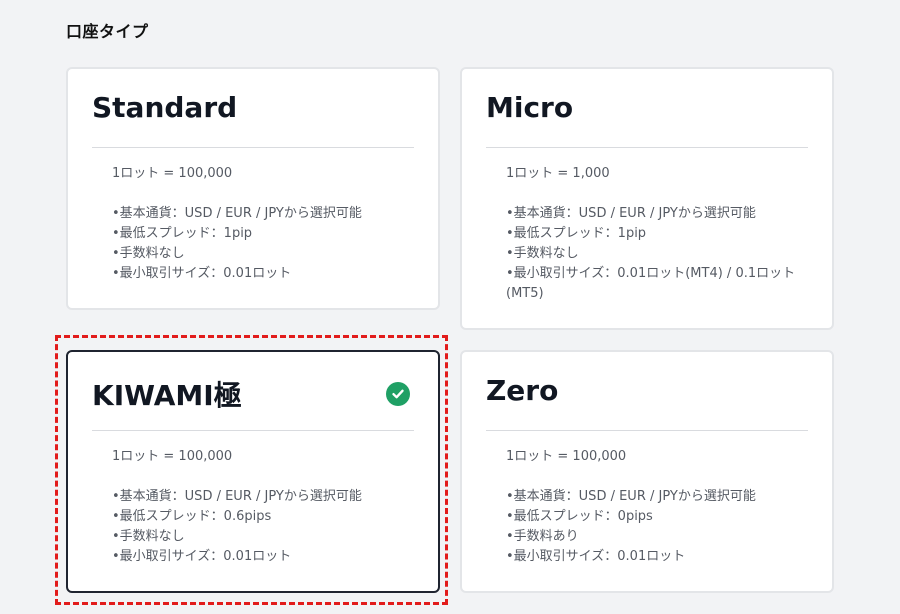 This screenshot has height=614, width=900. What do you see at coordinates (107, 31) in the screenshot?
I see `section-title: 口座タイプ` at bounding box center [107, 31].